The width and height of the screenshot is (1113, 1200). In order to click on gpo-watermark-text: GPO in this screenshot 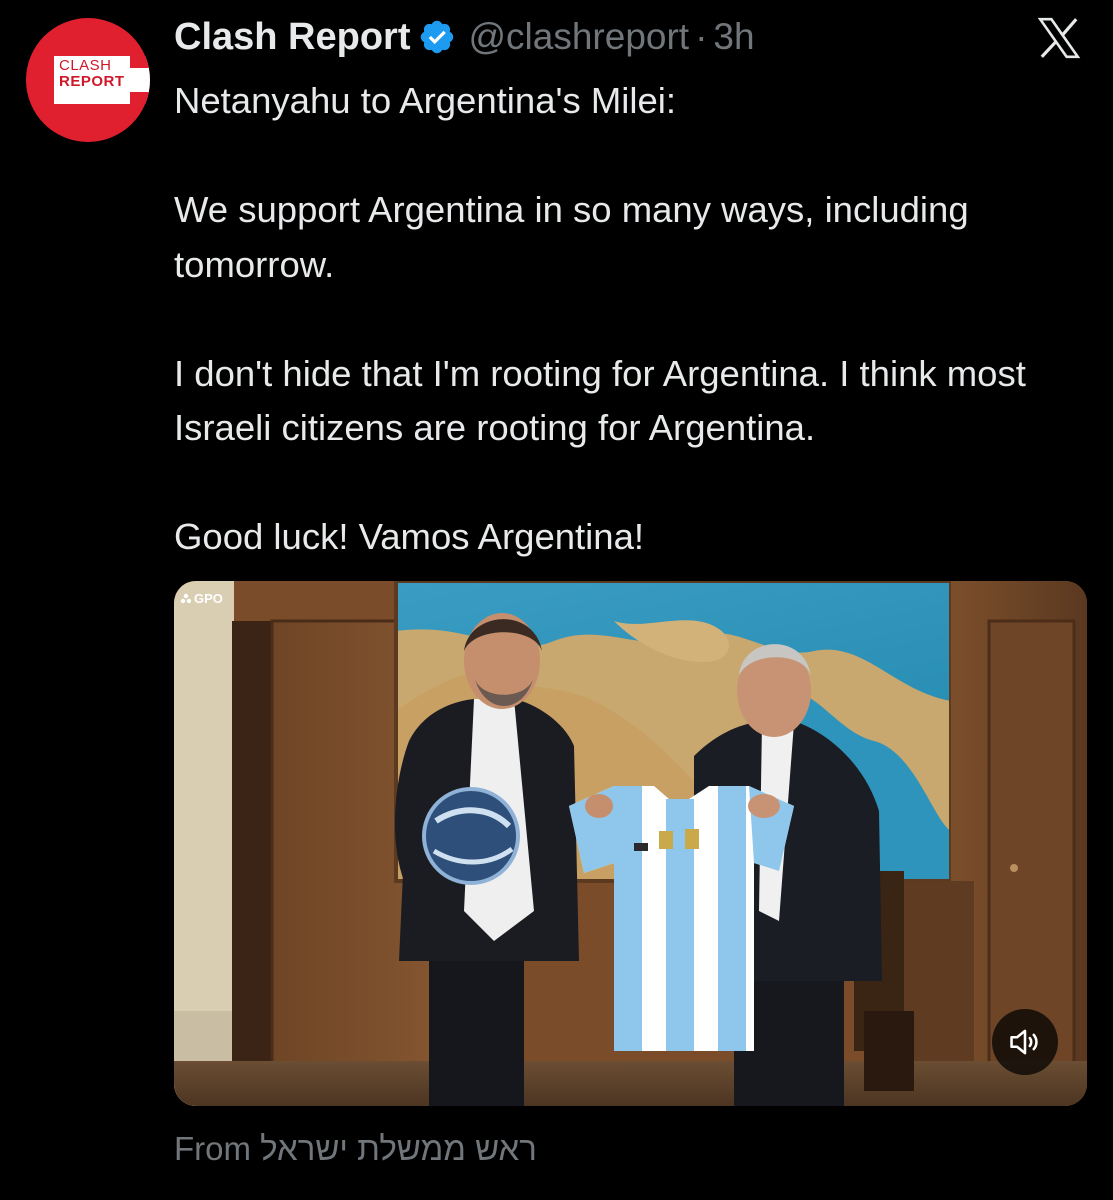, I will do `click(208, 598)`.